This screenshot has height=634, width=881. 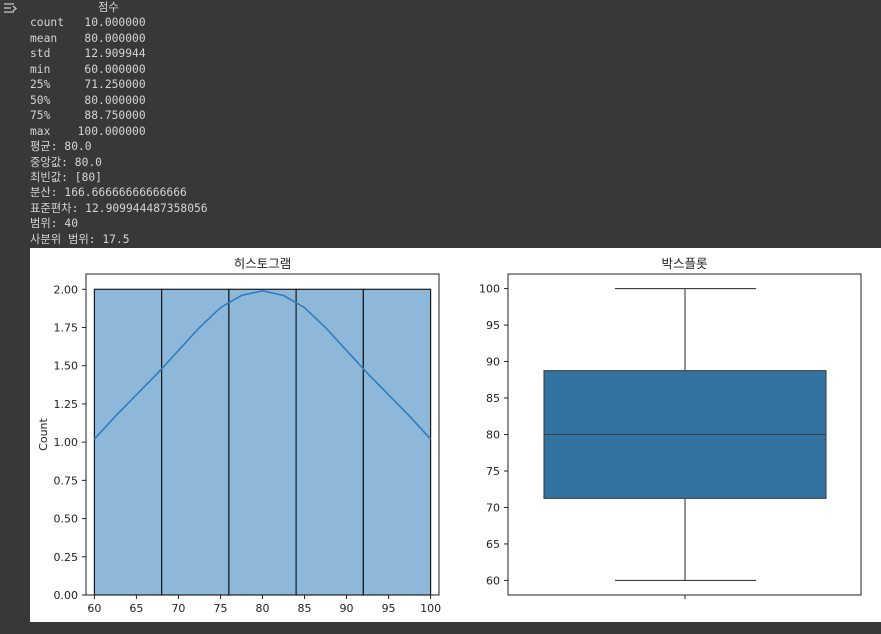 I want to click on y-tick-label: 1.25, so click(x=66, y=404).